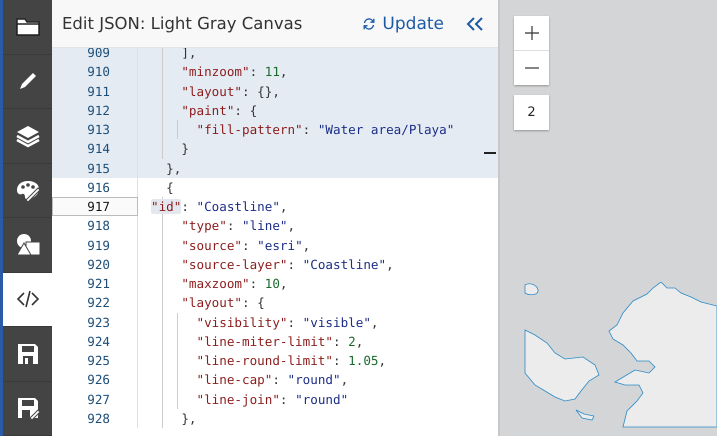 The width and height of the screenshot is (717, 436). I want to click on code-line: 924 "line-miter-limit": 2,, so click(275, 341).